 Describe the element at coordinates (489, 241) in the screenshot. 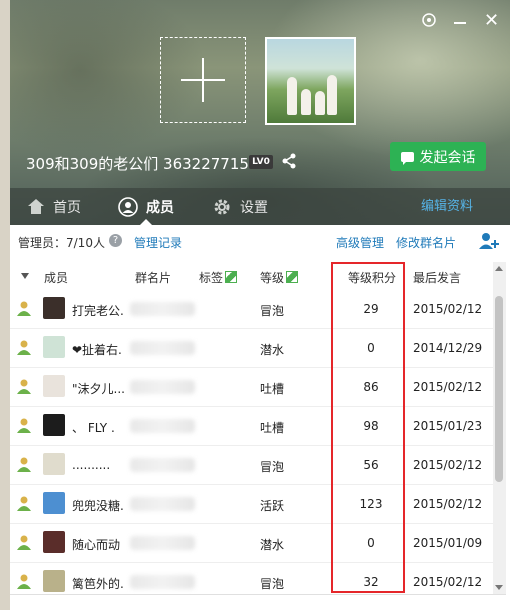

I see `add-member-icon` at that location.